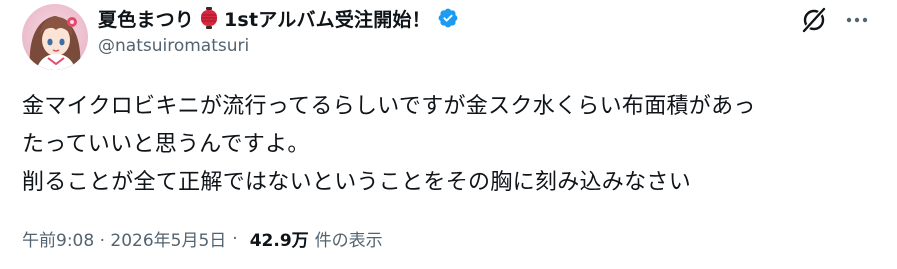 This screenshot has width=897, height=269. What do you see at coordinates (857, 20) in the screenshot?
I see `more-horizontal-icon` at bounding box center [857, 20].